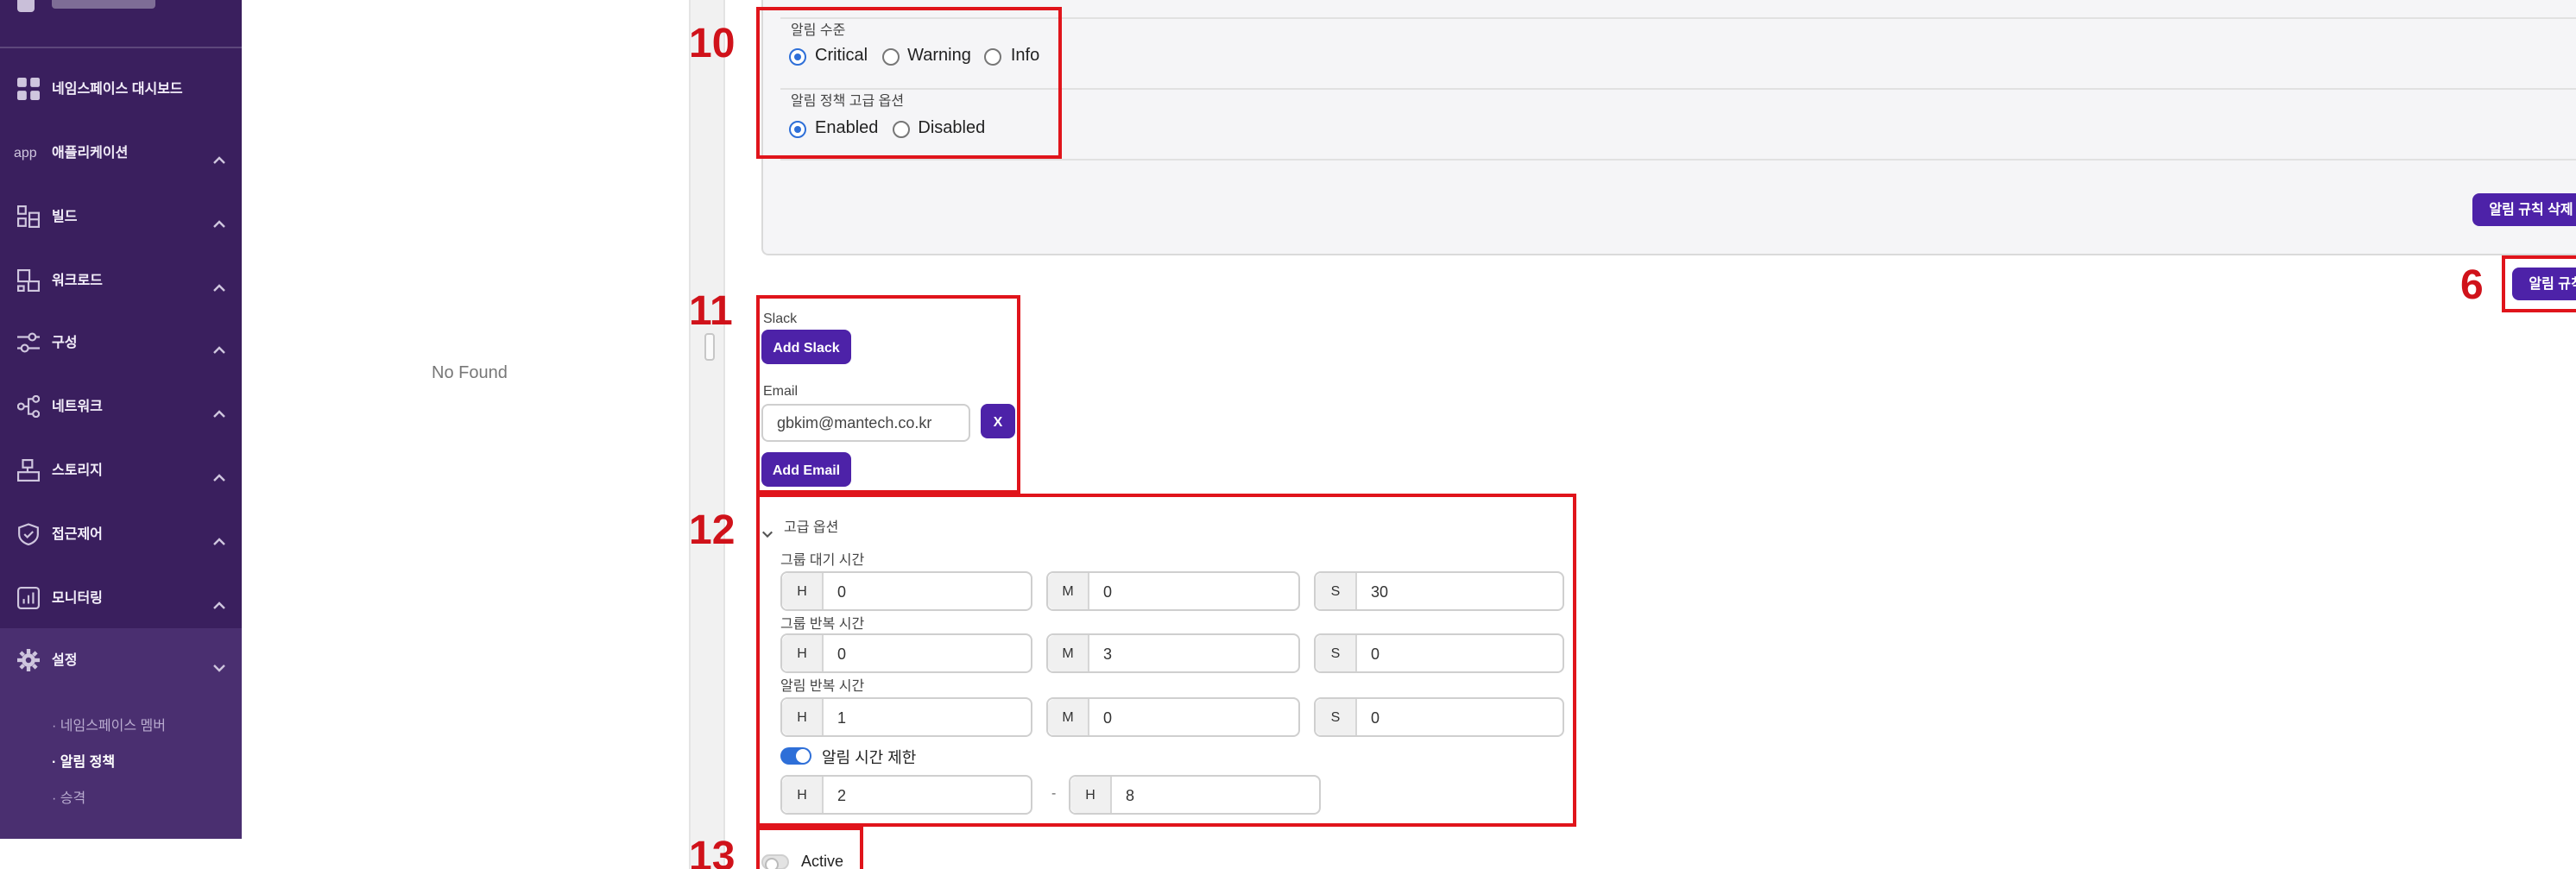  Describe the element at coordinates (822, 560) in the screenshot. I see `group-wait-label: 그룹 대기 시간` at that location.